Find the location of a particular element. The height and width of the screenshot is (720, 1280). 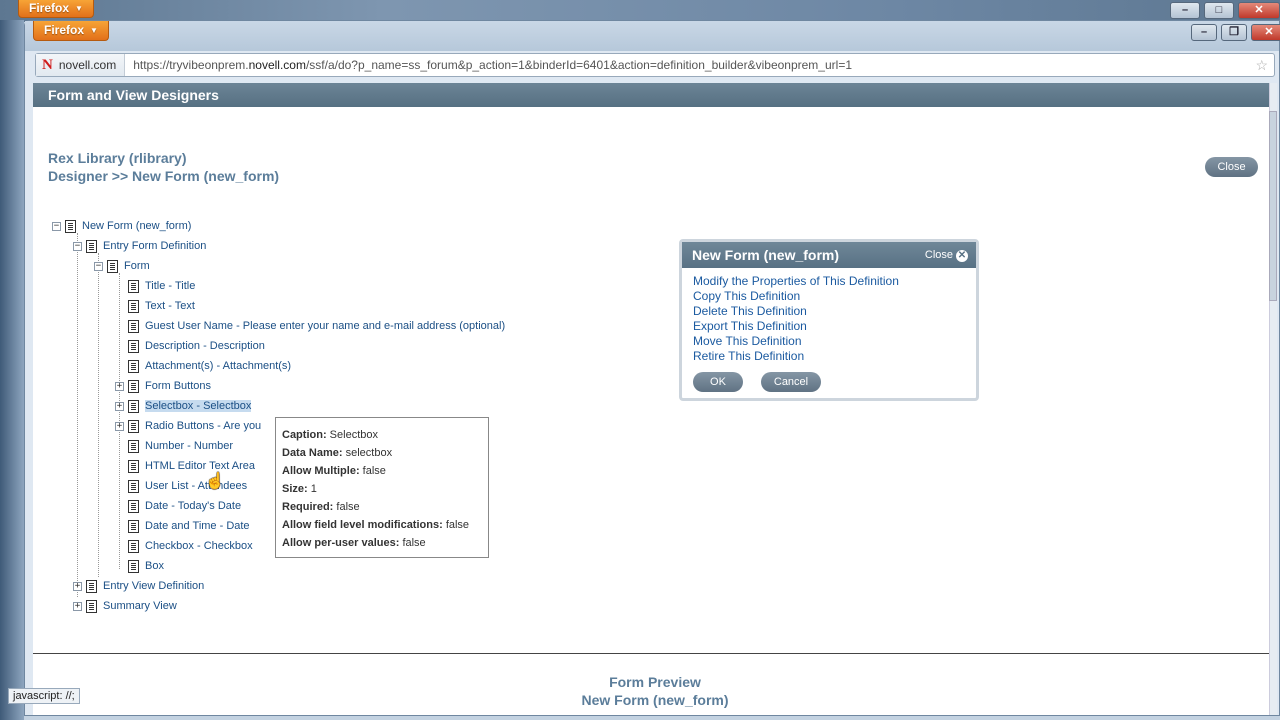

tree-node-root: − New Form (new_form) is located at coordinates (121, 226).